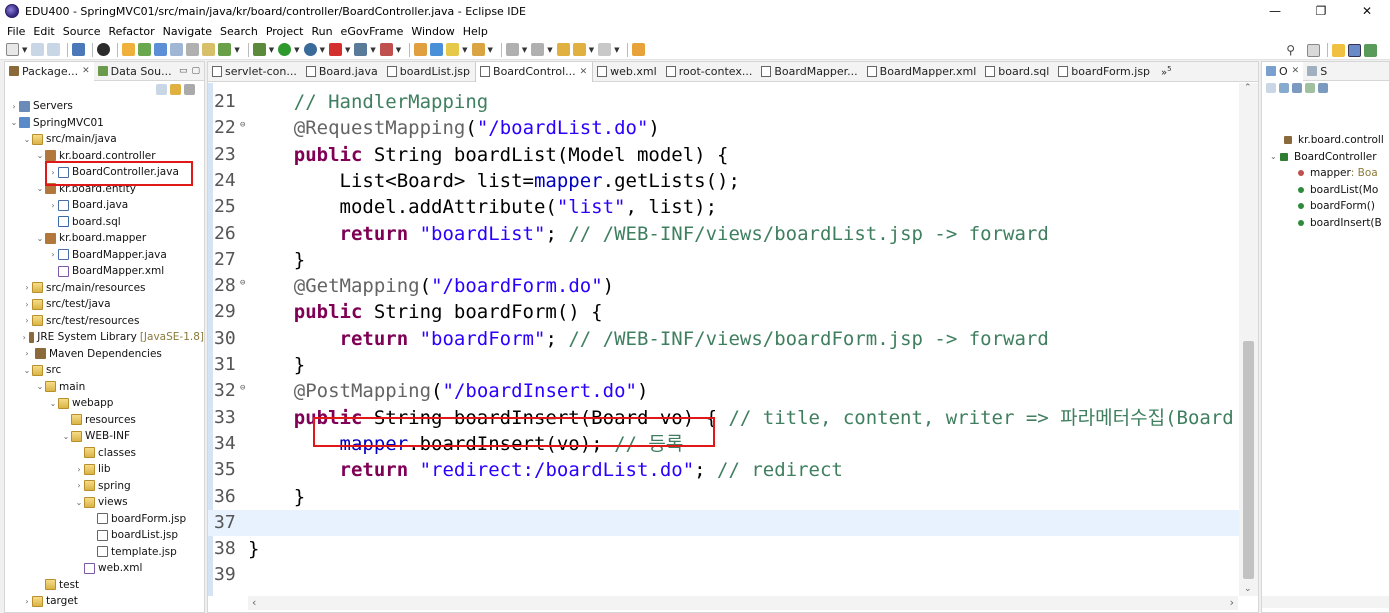 This screenshot has height=613, width=1390. What do you see at coordinates (310, 49) in the screenshot?
I see `coverage-icon` at bounding box center [310, 49].